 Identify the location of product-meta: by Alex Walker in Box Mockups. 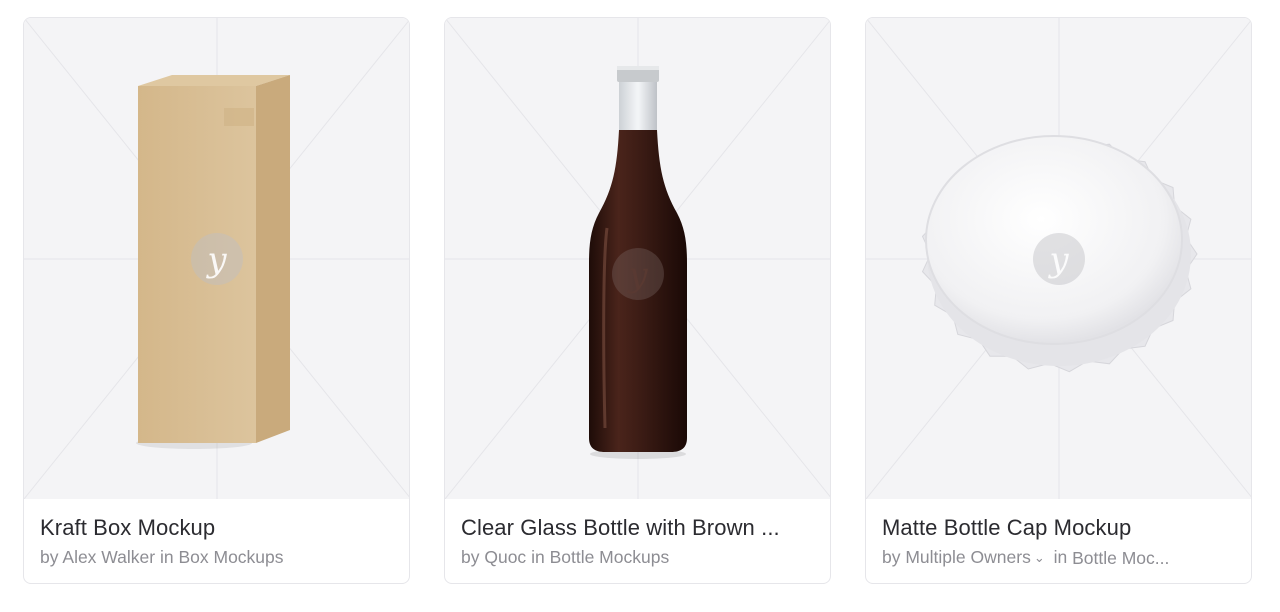
(216, 557).